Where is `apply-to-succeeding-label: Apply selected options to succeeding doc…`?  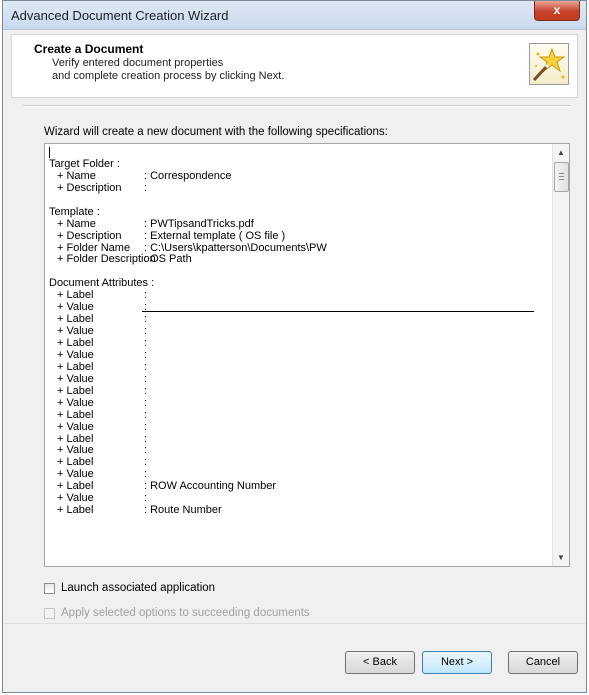
apply-to-succeeding-label: Apply selected options to succeeding doc… is located at coordinates (185, 613).